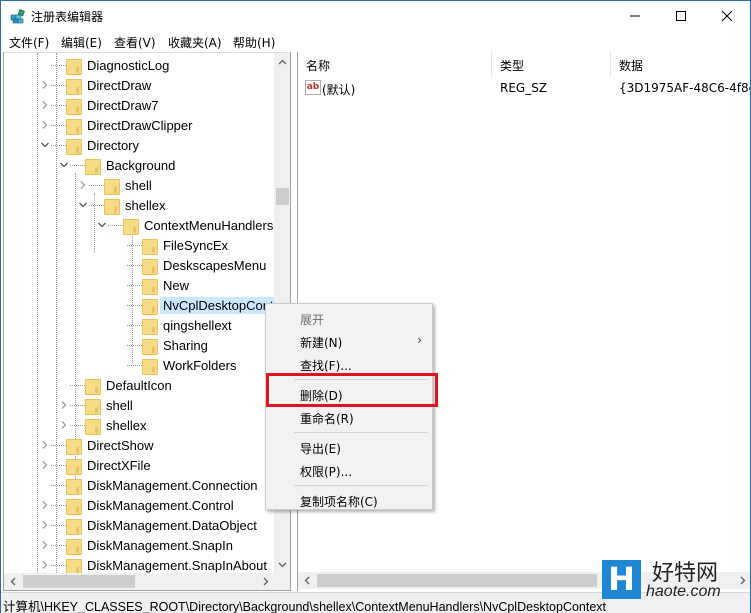 This screenshot has height=613, width=751. Describe the element at coordinates (104, 145) in the screenshot. I see `tree-item: Directory` at that location.